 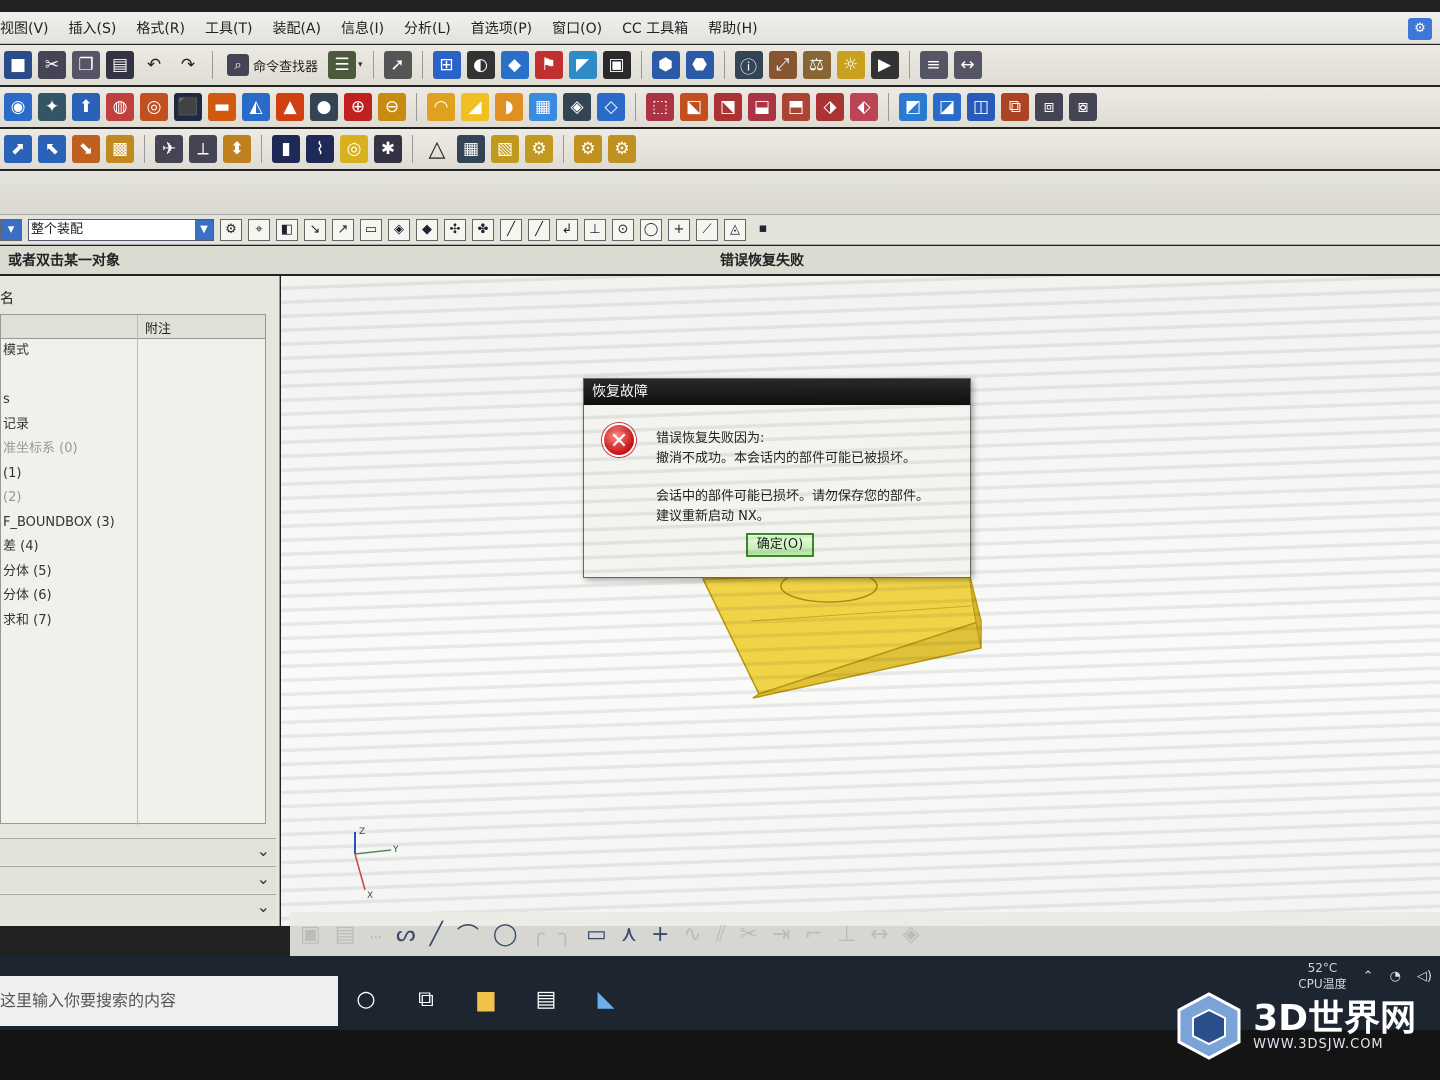 What do you see at coordinates (222, 107) in the screenshot?
I see `block-icon: ▬` at bounding box center [222, 107].